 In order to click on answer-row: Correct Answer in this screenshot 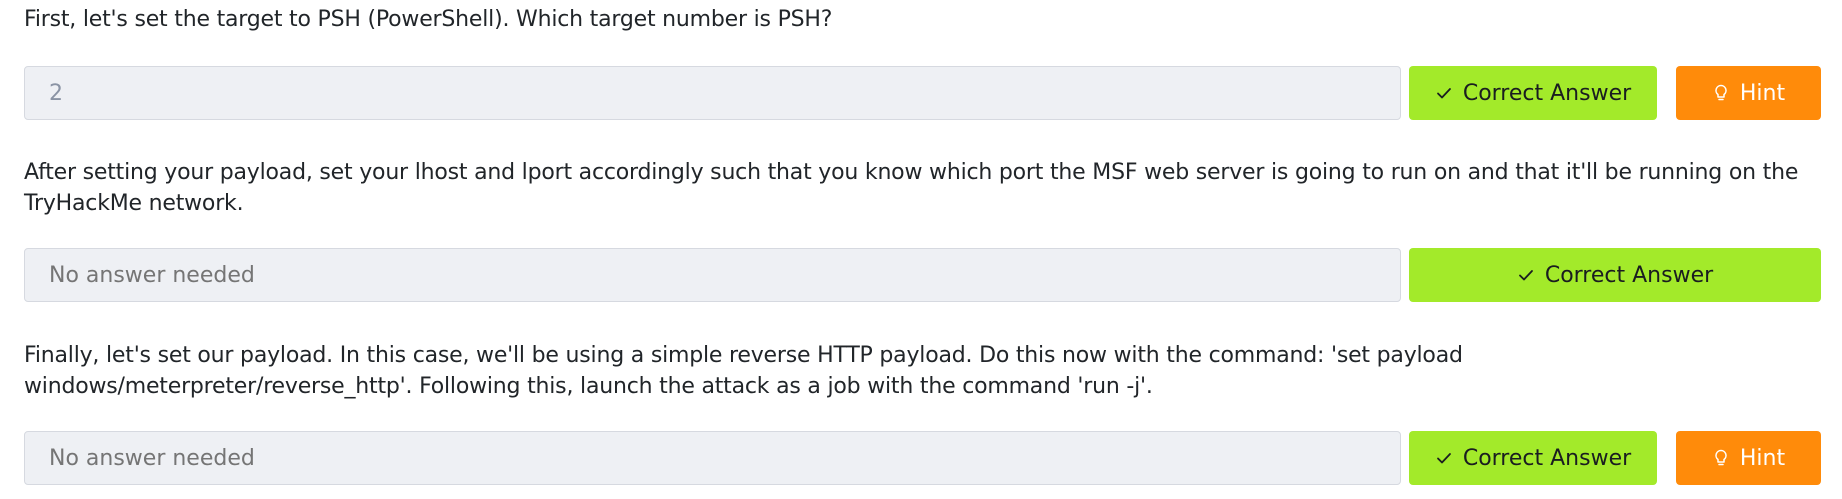, I will do `click(922, 275)`.